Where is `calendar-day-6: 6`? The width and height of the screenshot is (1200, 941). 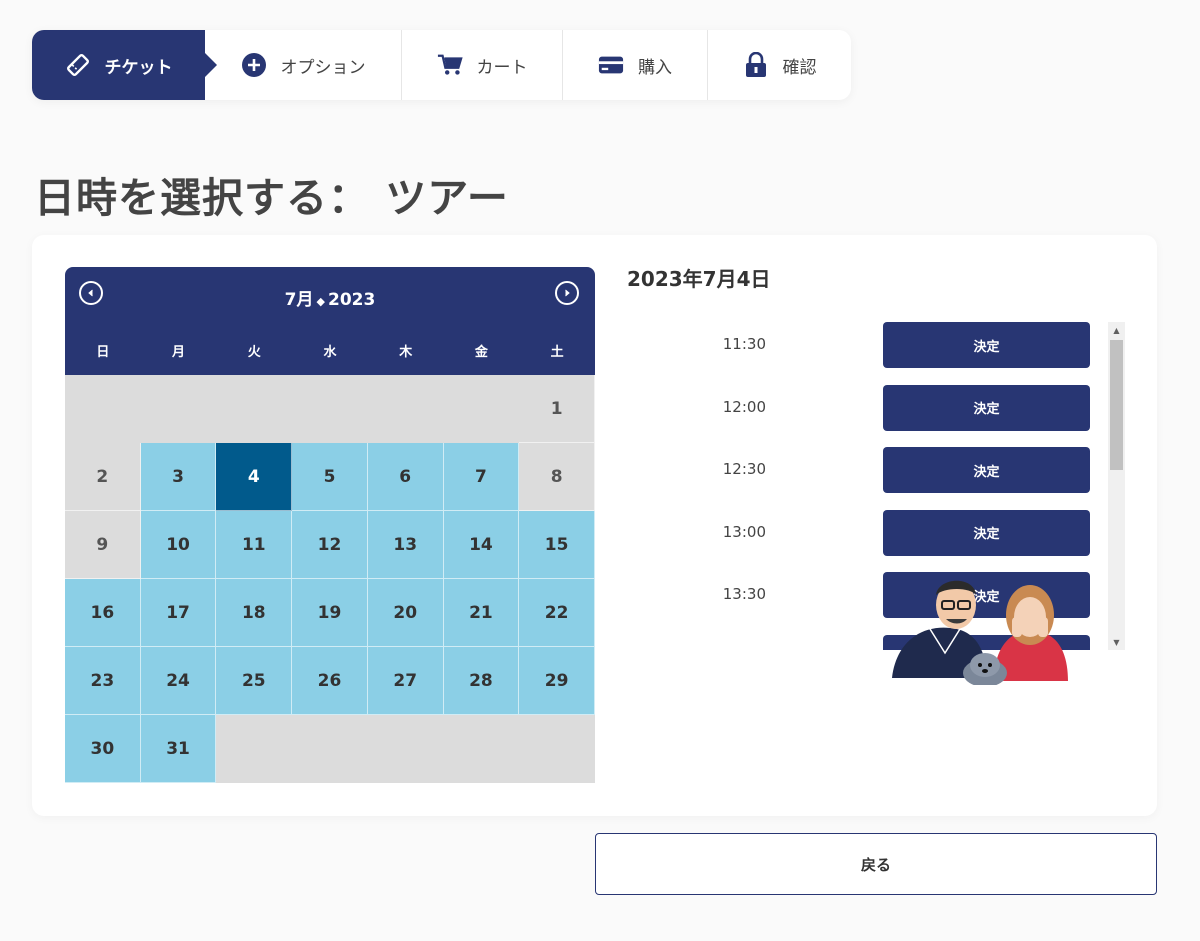 calendar-day-6: 6 is located at coordinates (405, 477).